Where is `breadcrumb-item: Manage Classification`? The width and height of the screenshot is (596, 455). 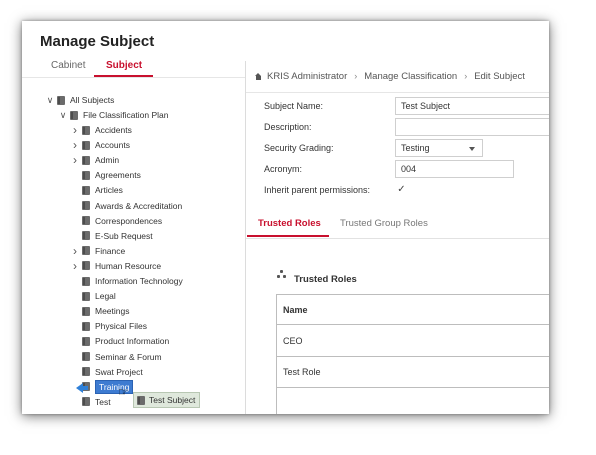 breadcrumb-item: Manage Classification is located at coordinates (410, 76).